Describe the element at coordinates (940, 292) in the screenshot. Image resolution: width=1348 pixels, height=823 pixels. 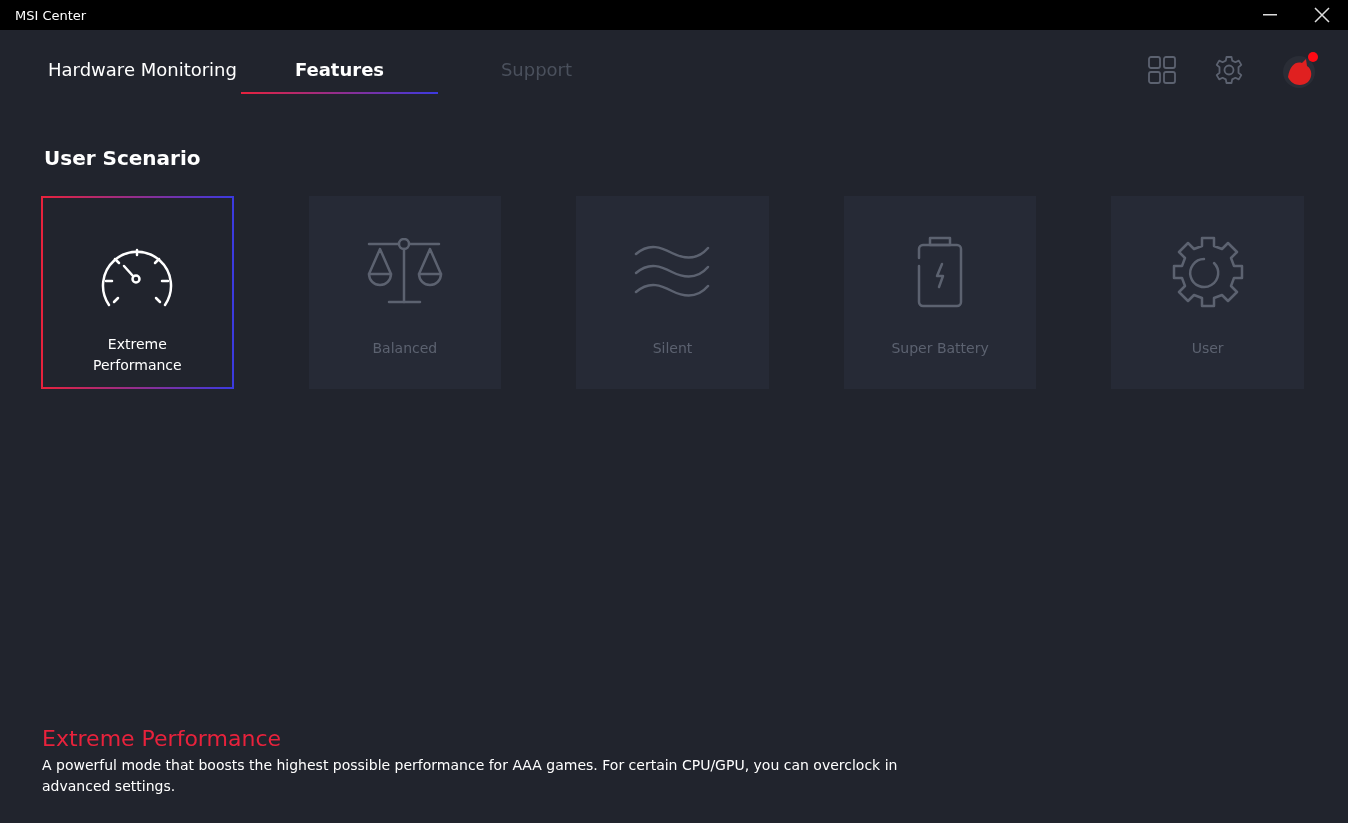
I see `scenario-card: Super Battery` at that location.